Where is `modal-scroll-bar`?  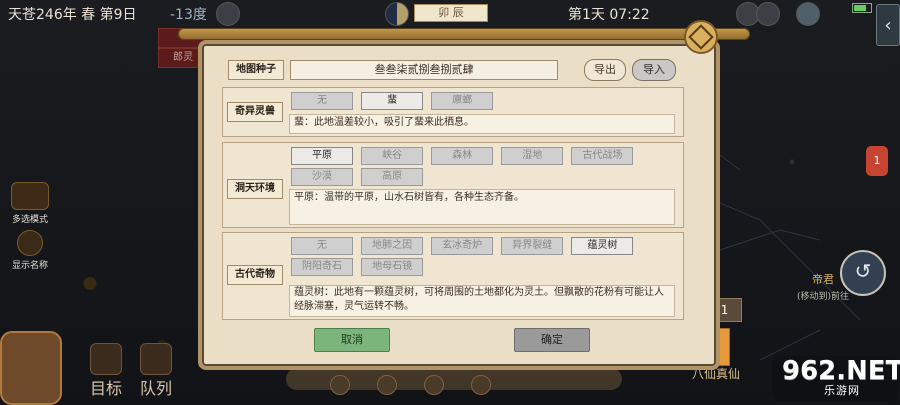
modal-scroll-bar is located at coordinates (464, 34).